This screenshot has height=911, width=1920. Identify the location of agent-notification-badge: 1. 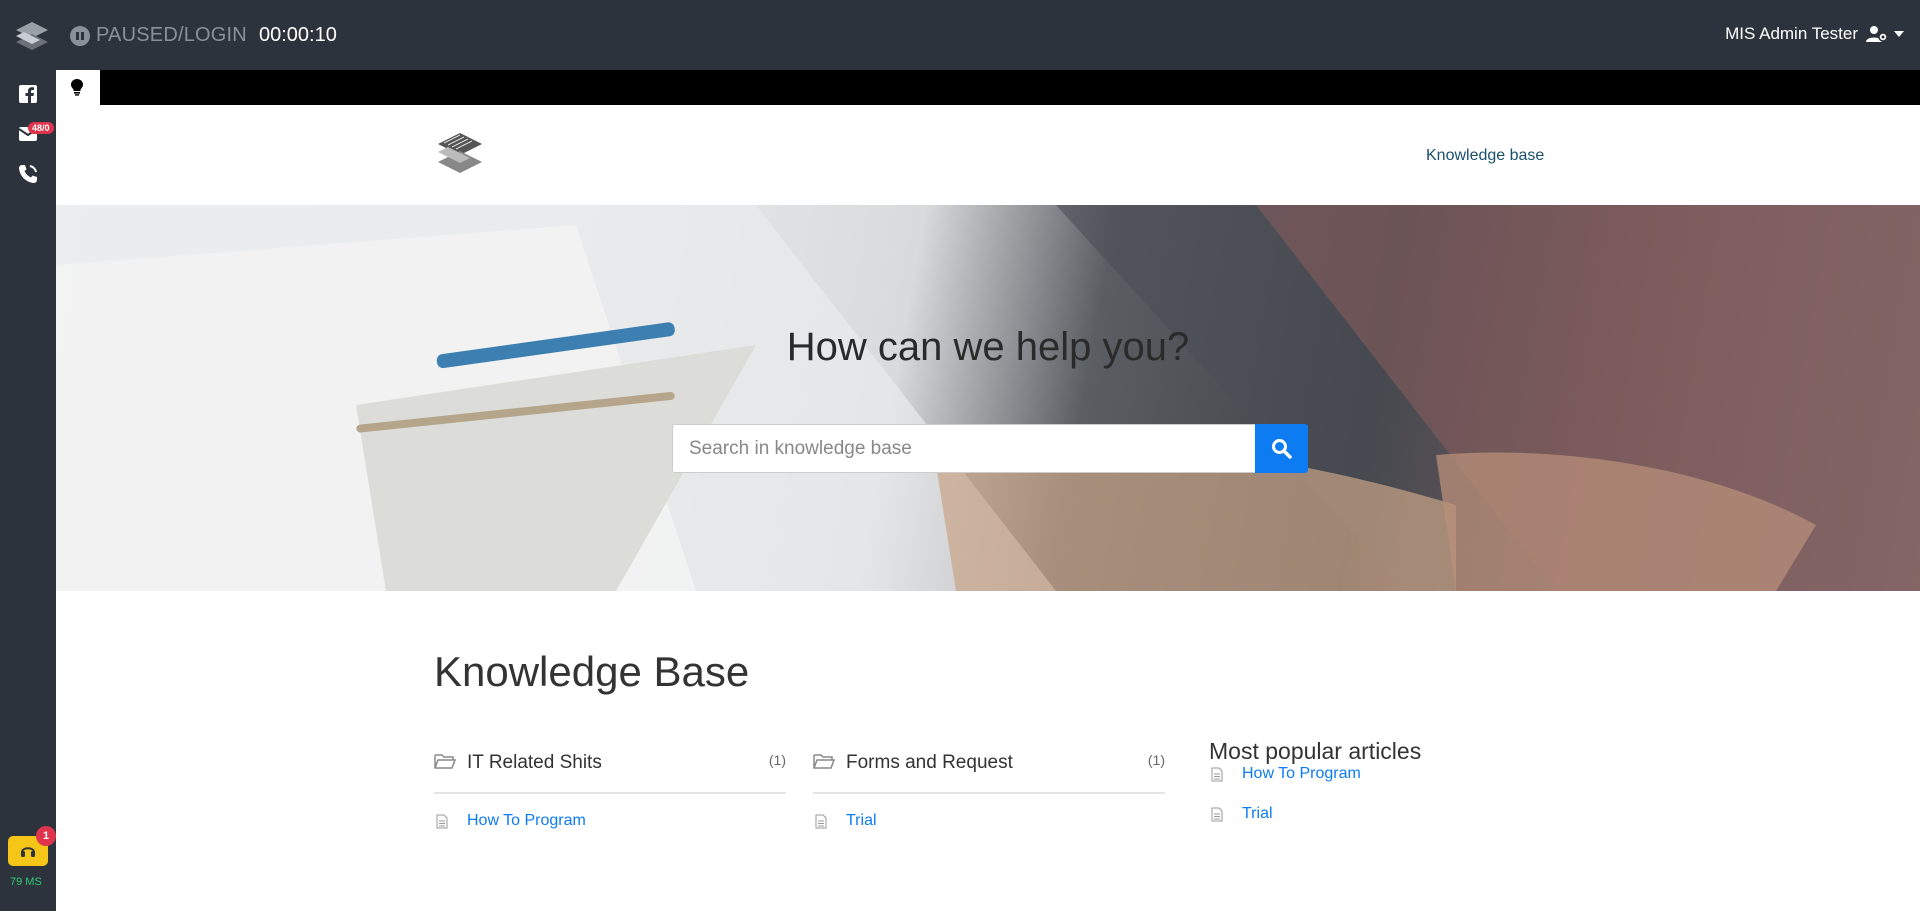
(46, 836).